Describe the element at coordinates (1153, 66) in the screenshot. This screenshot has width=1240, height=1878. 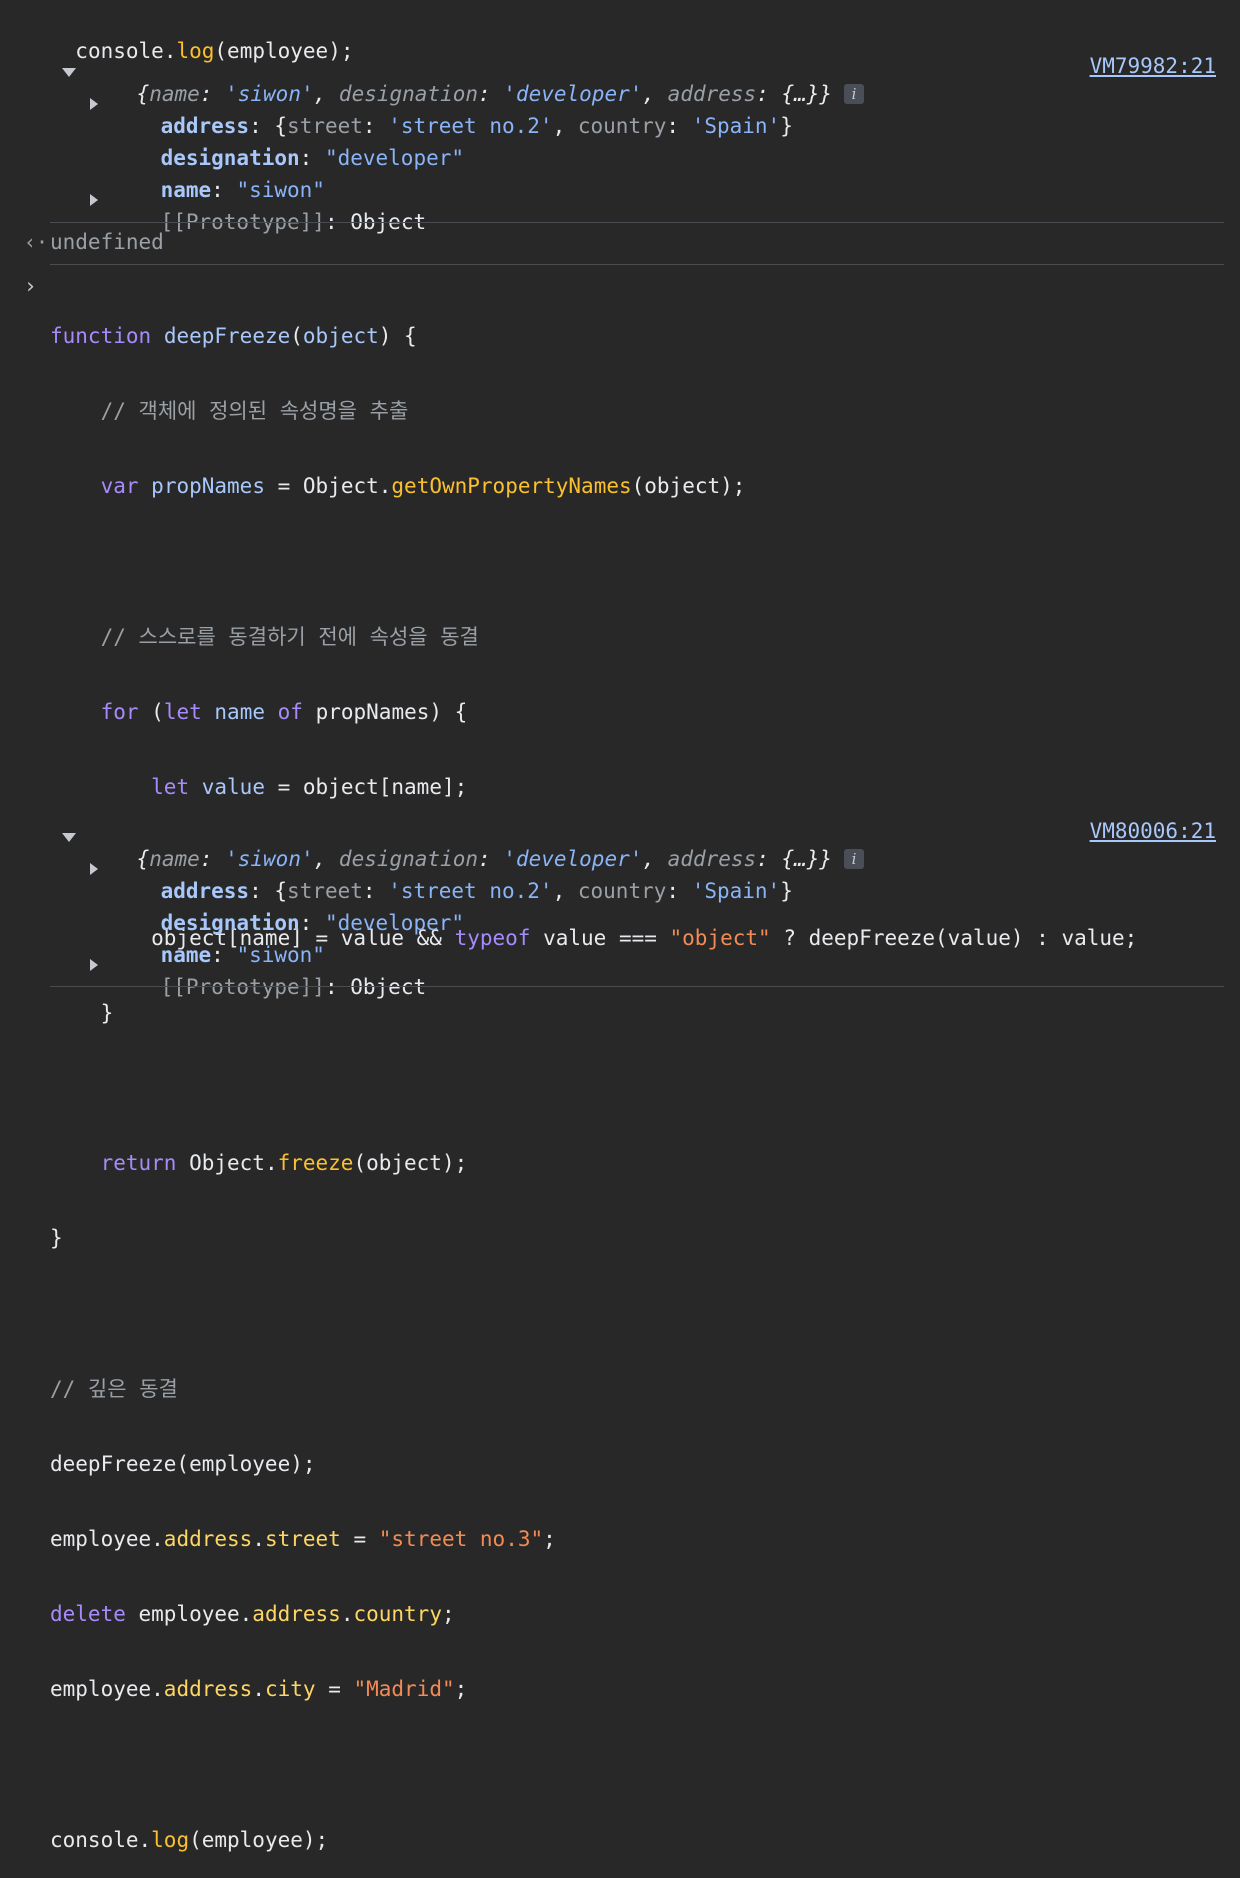
I see `source-link: VM79982:21` at that location.